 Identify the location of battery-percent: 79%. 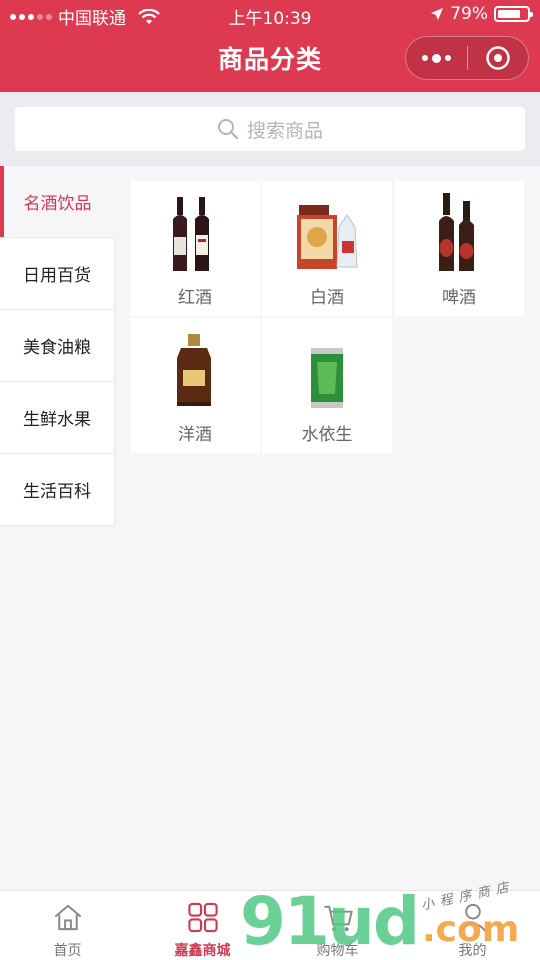
(469, 14).